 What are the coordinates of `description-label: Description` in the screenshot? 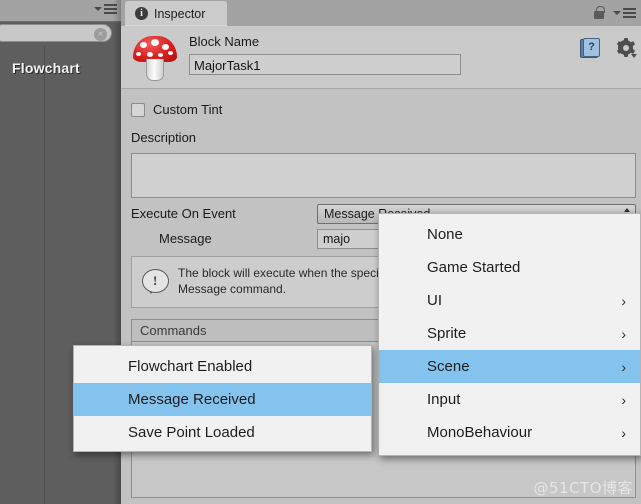 It's located at (164, 137).